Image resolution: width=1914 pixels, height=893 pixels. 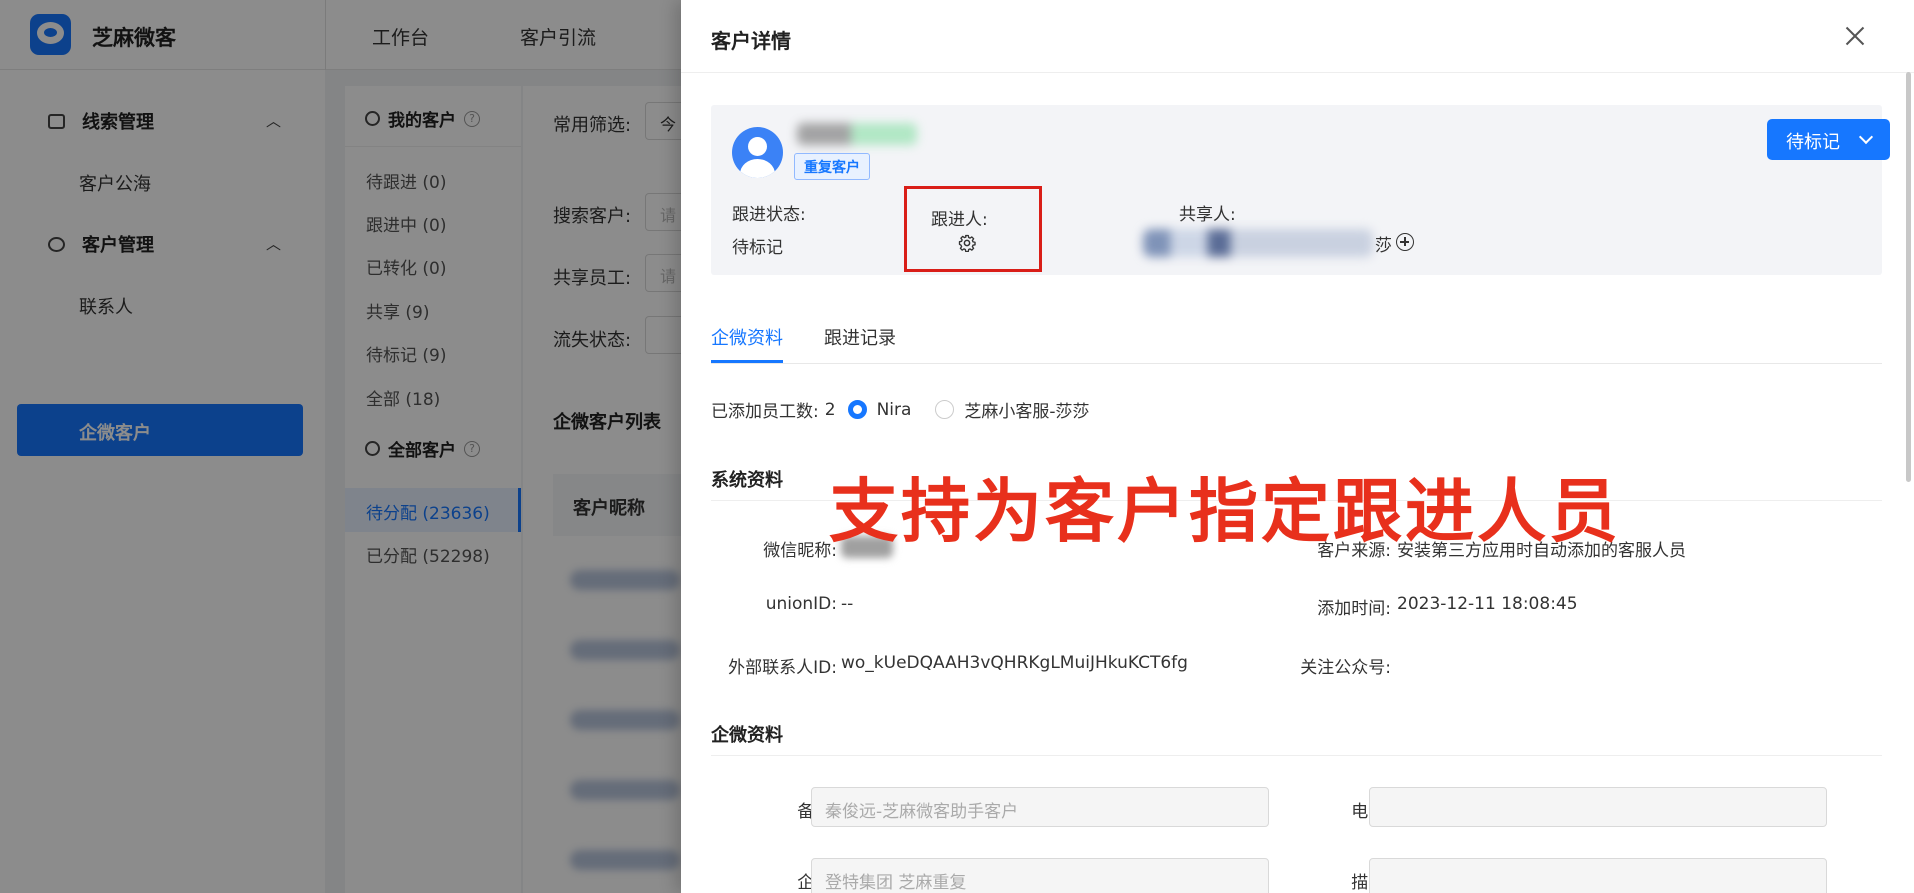 I want to click on promo-annotation: 支持为客户指定跟进人员, so click(x=1225, y=512).